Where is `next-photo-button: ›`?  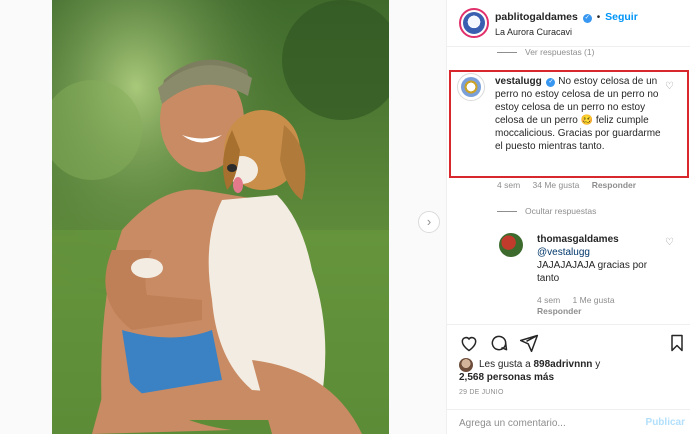 next-photo-button: › is located at coordinates (429, 222).